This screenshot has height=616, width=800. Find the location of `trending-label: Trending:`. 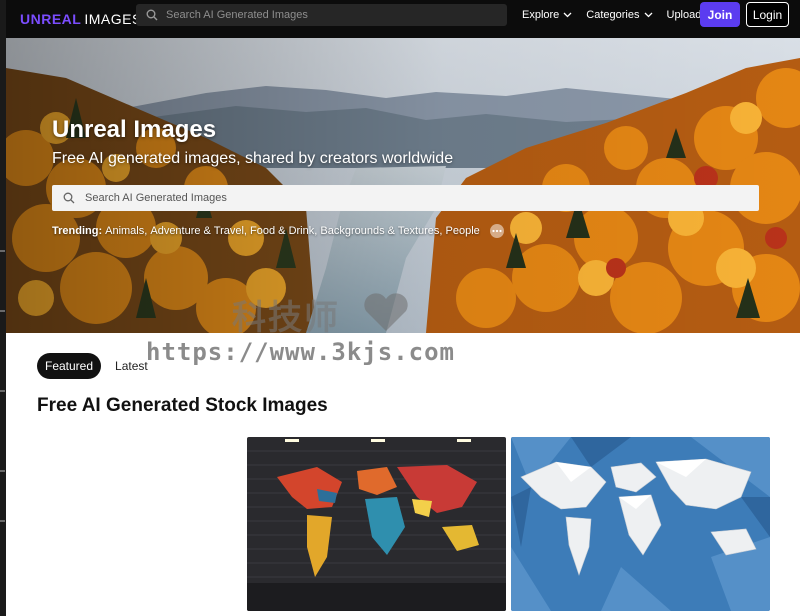

trending-label: Trending: is located at coordinates (77, 231).